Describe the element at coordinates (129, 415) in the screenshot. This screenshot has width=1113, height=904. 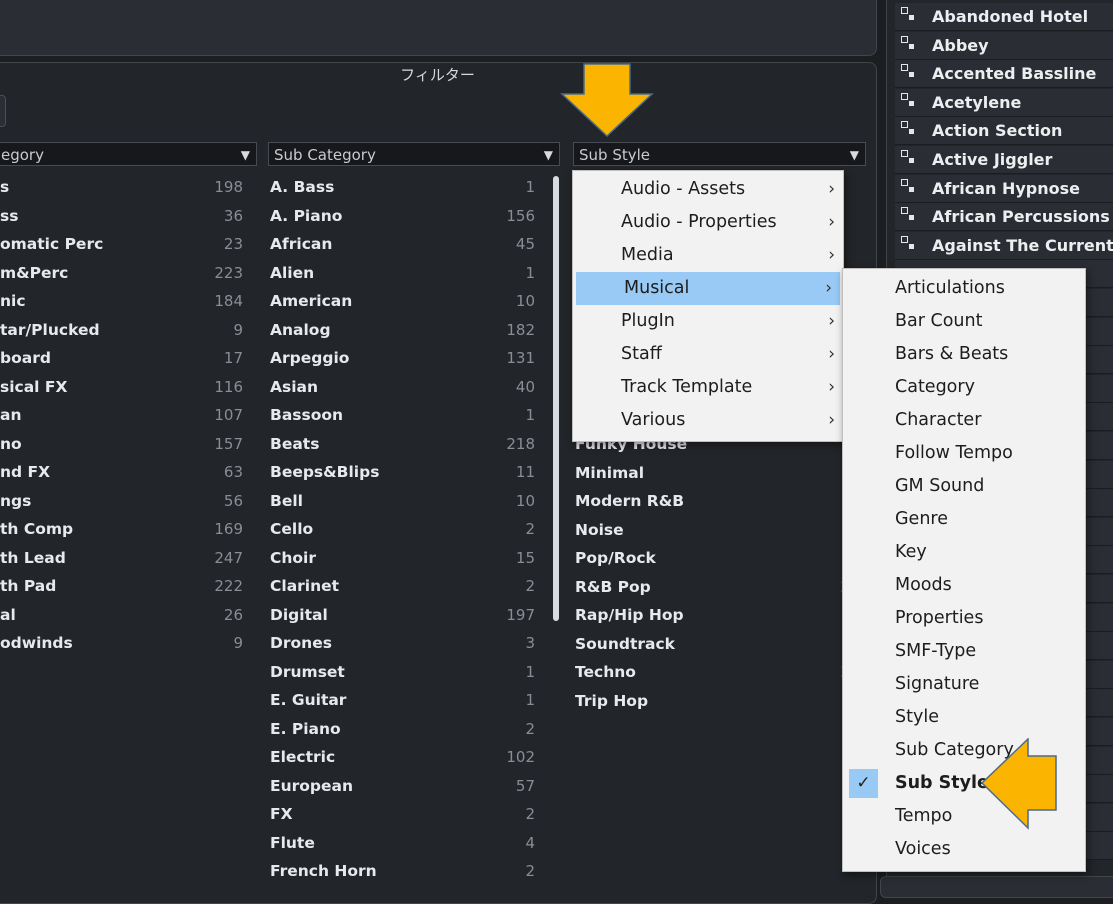
I see `list-item: an 107` at that location.